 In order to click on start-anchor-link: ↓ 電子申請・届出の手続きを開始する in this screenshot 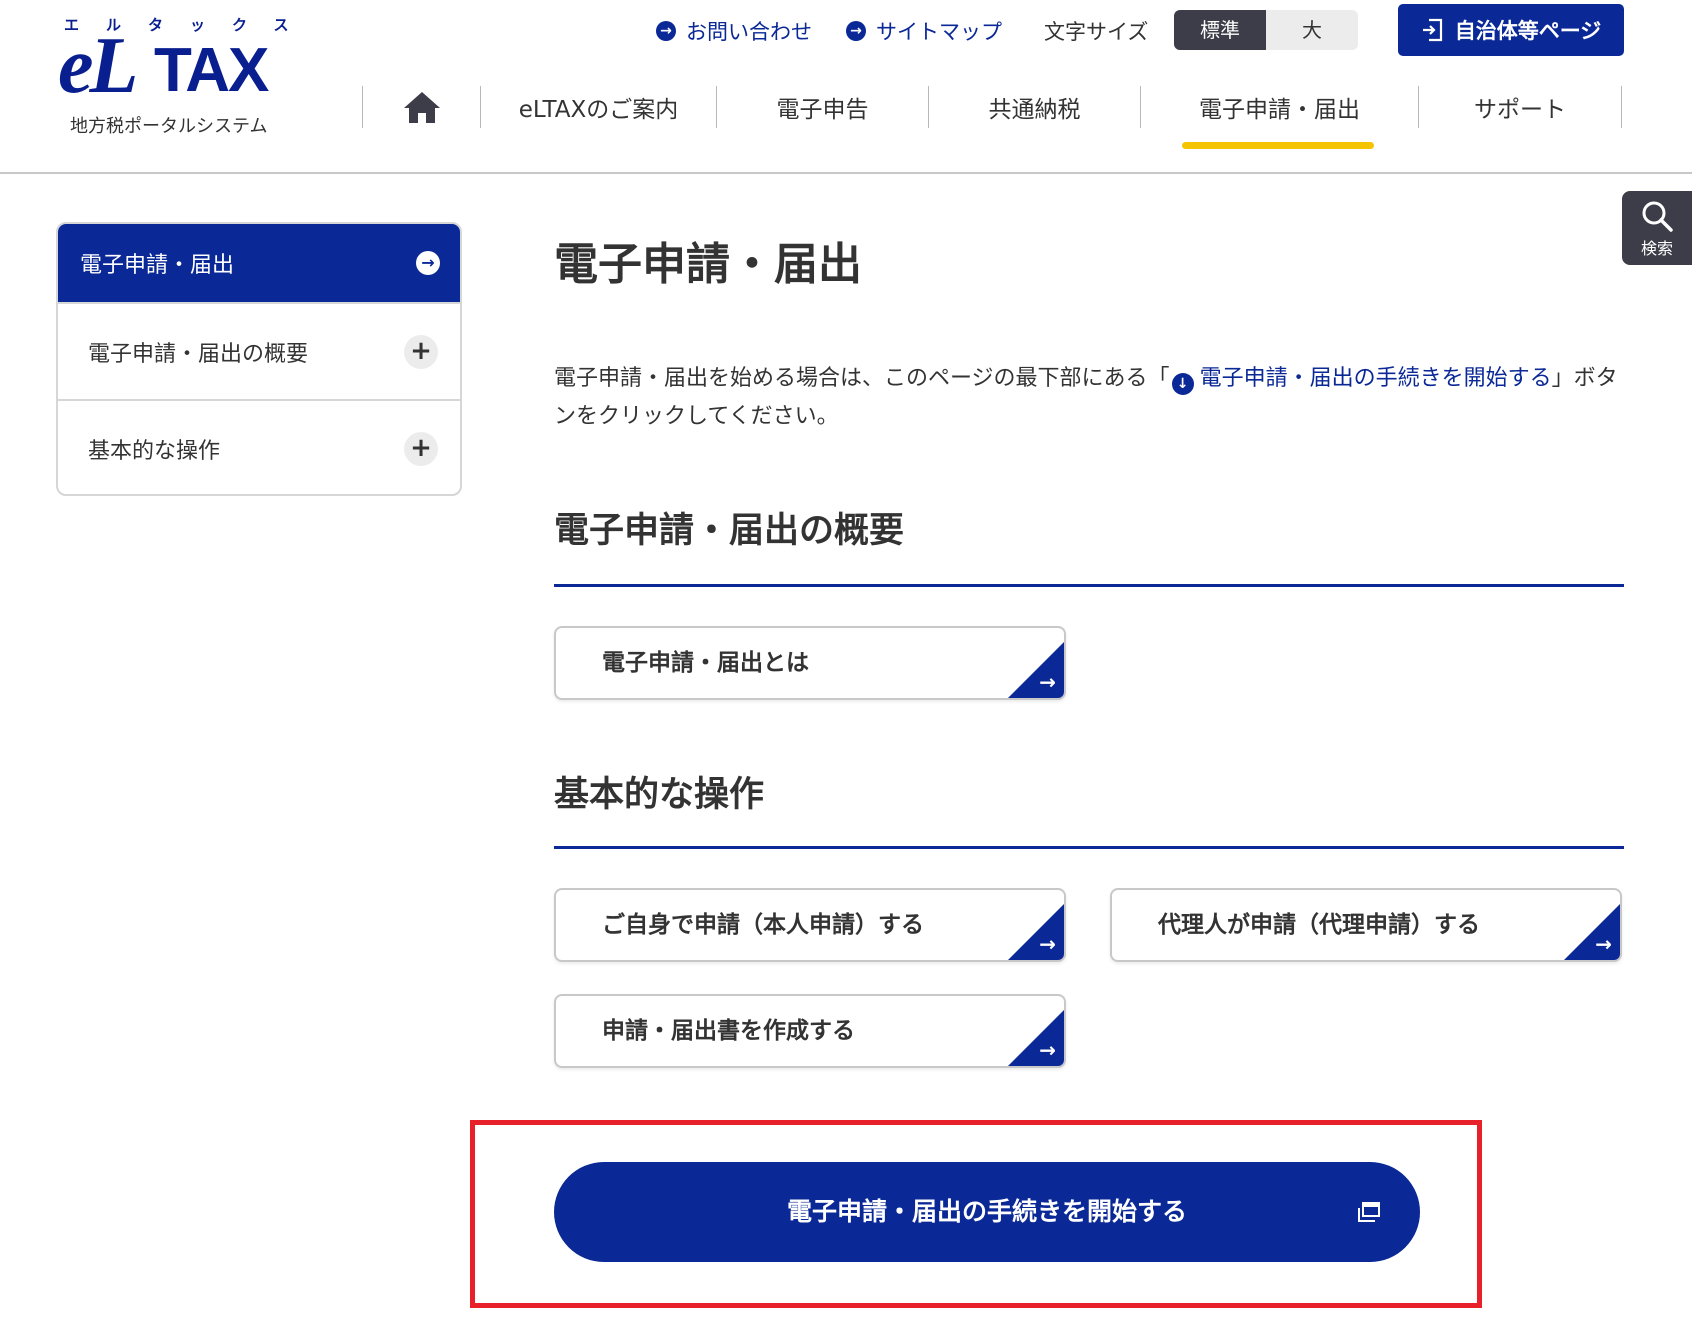, I will do `click(1361, 380)`.